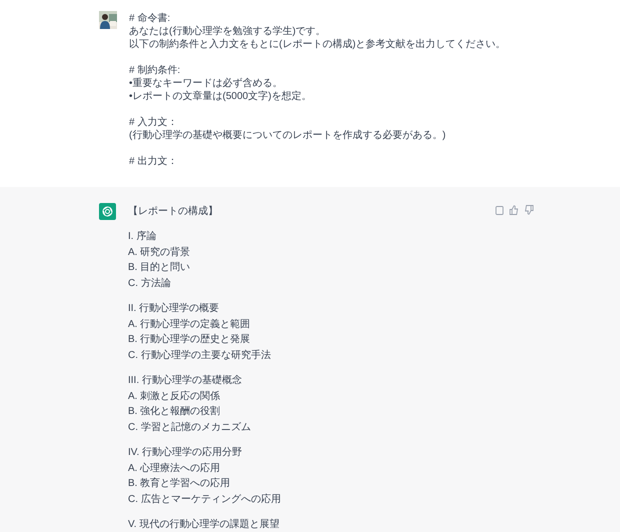 The width and height of the screenshot is (620, 532). What do you see at coordinates (220, 96) in the screenshot?
I see `prompt-line: •レポートの文章量は(5000文字)を想定。` at bounding box center [220, 96].